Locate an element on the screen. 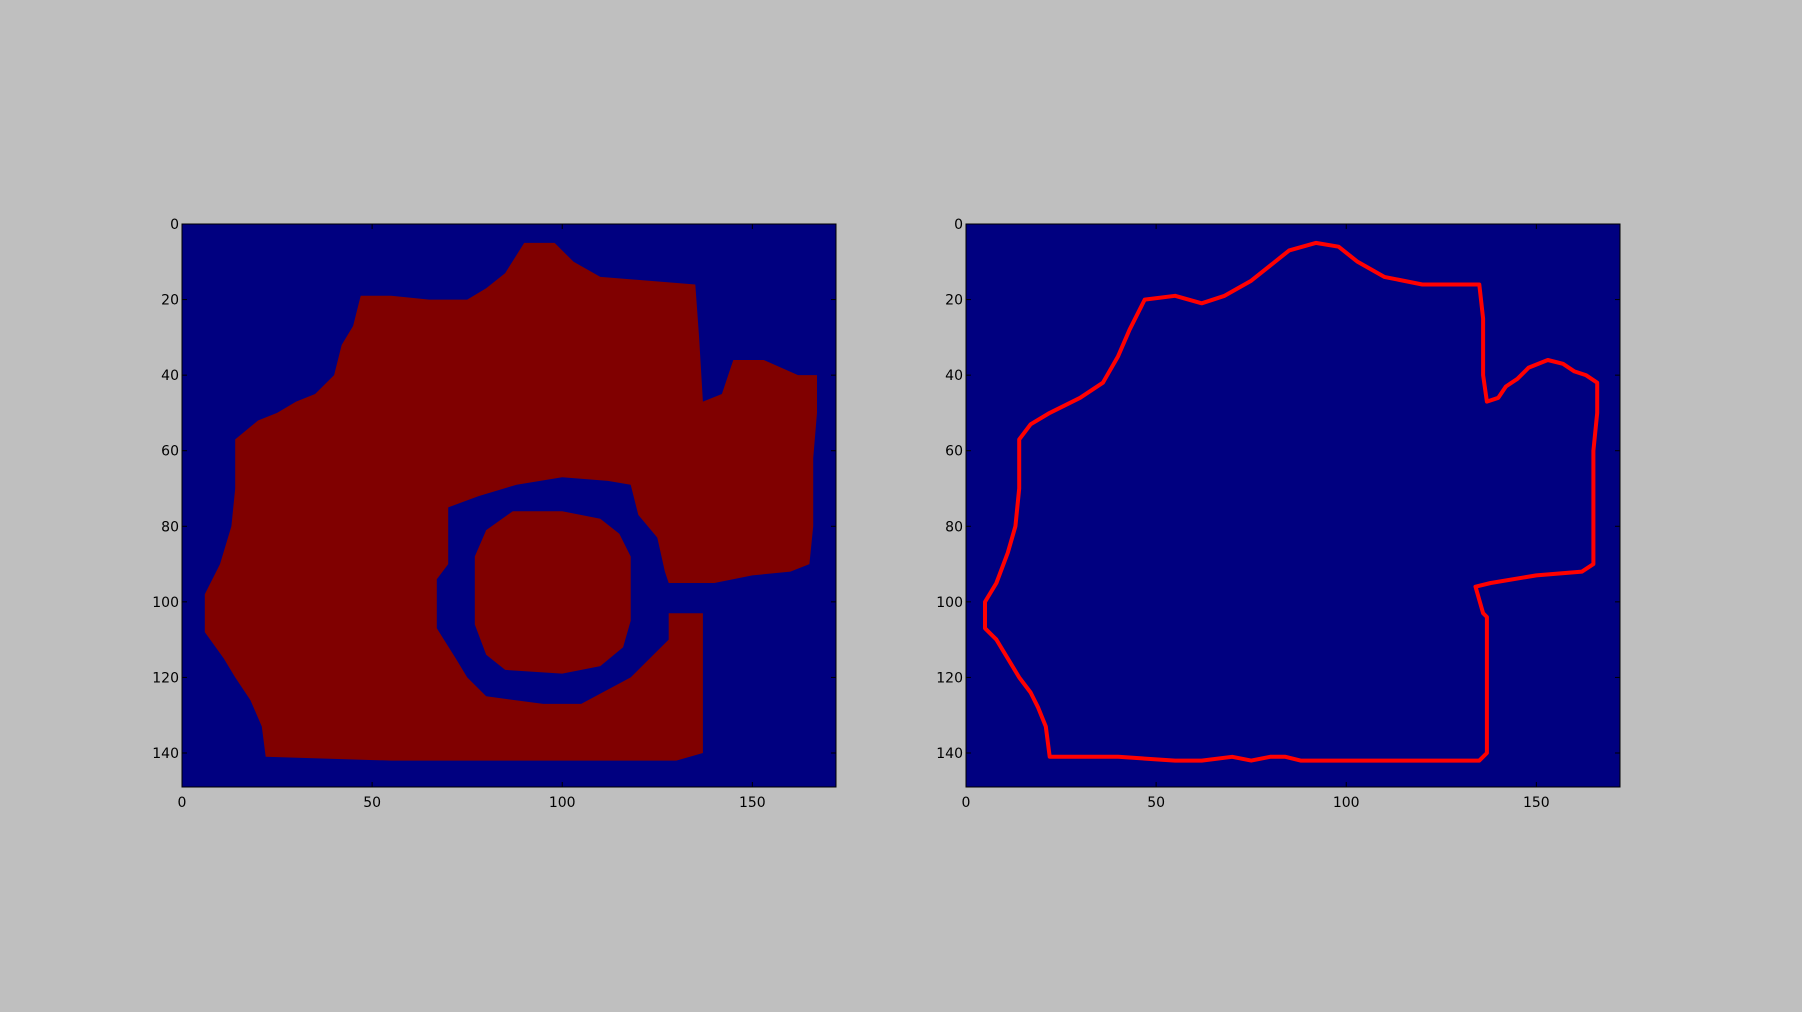  inner-region is located at coordinates (552, 592).